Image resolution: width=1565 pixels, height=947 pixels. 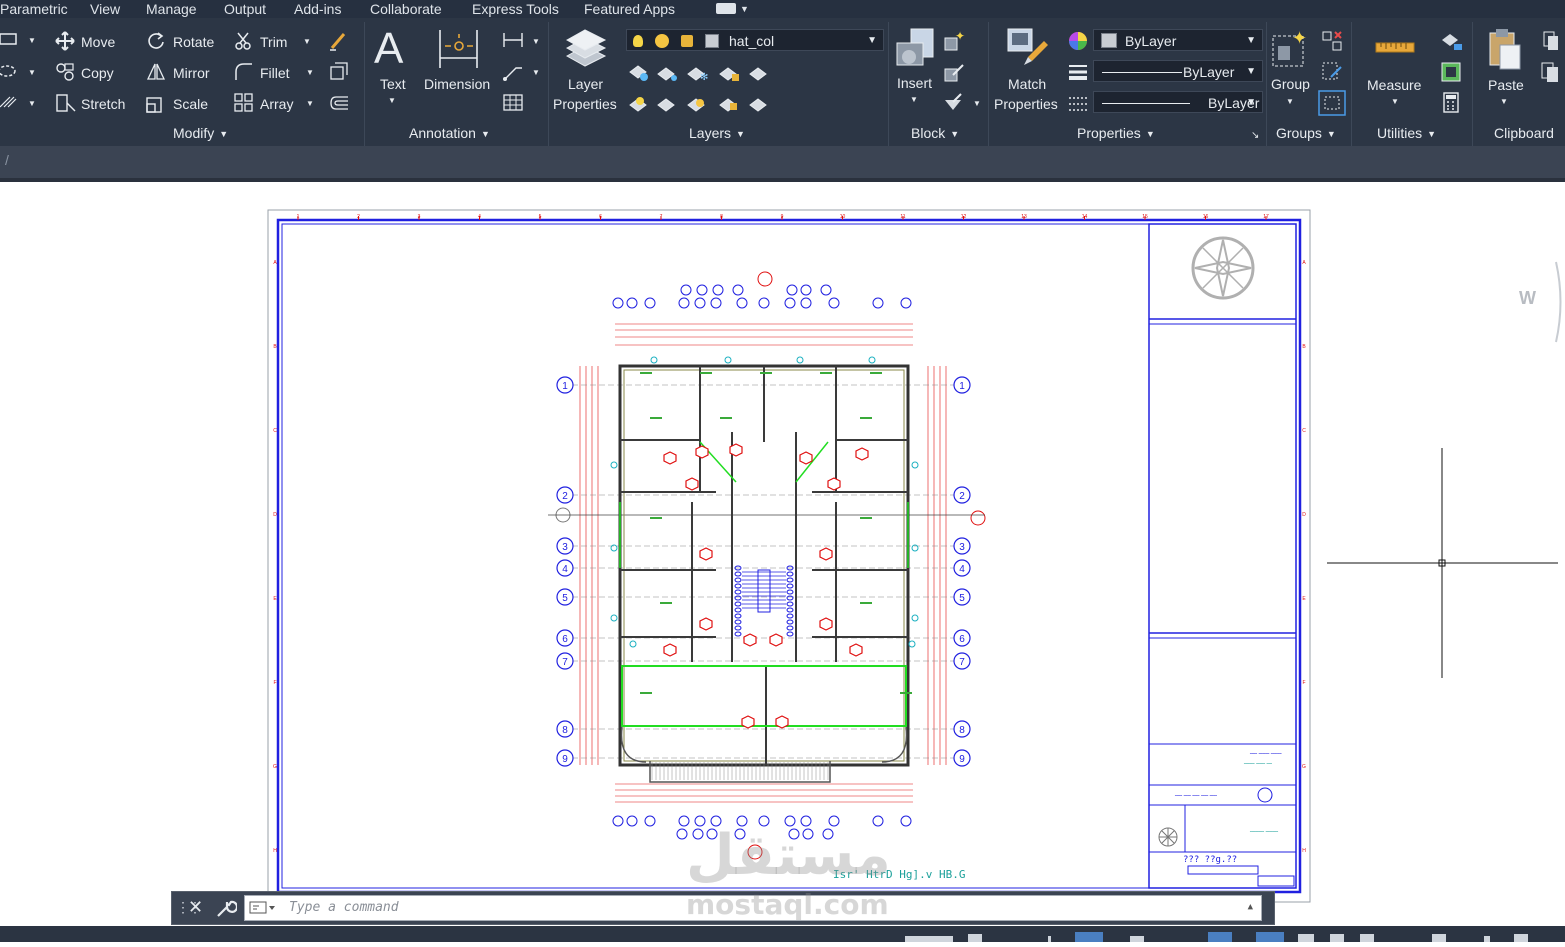 I want to click on properties-panel-title: Properties ▼, so click(x=1116, y=134).